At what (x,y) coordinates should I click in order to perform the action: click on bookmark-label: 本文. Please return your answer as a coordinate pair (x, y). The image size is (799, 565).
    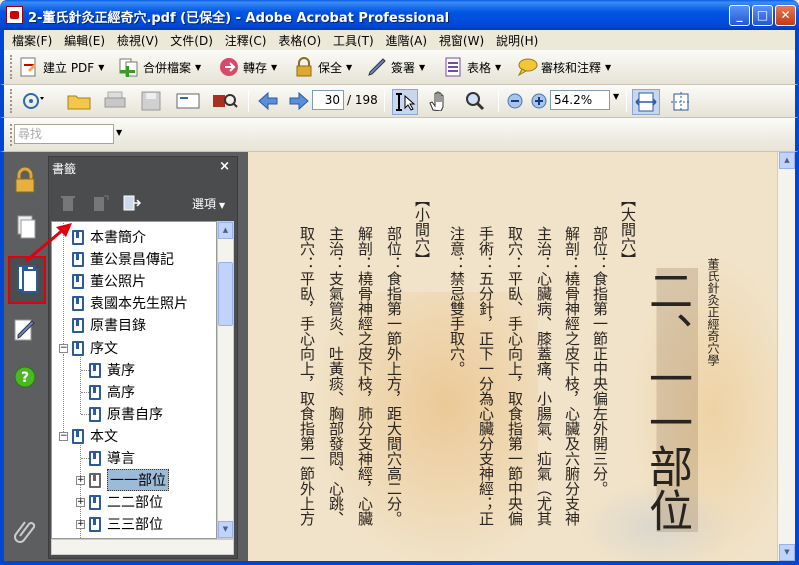
    Looking at the image, I should click on (104, 437).